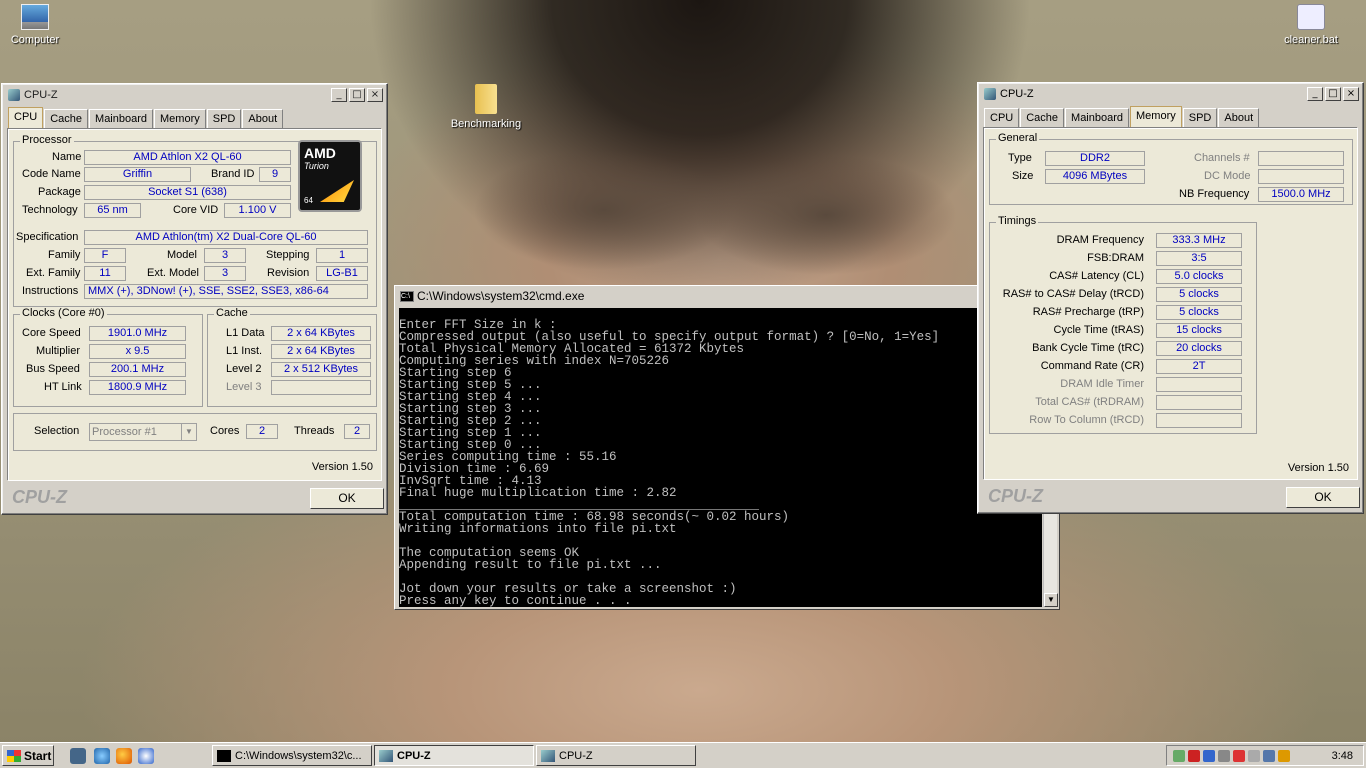  Describe the element at coordinates (1311, 17) in the screenshot. I see `batch-file-icon` at that location.